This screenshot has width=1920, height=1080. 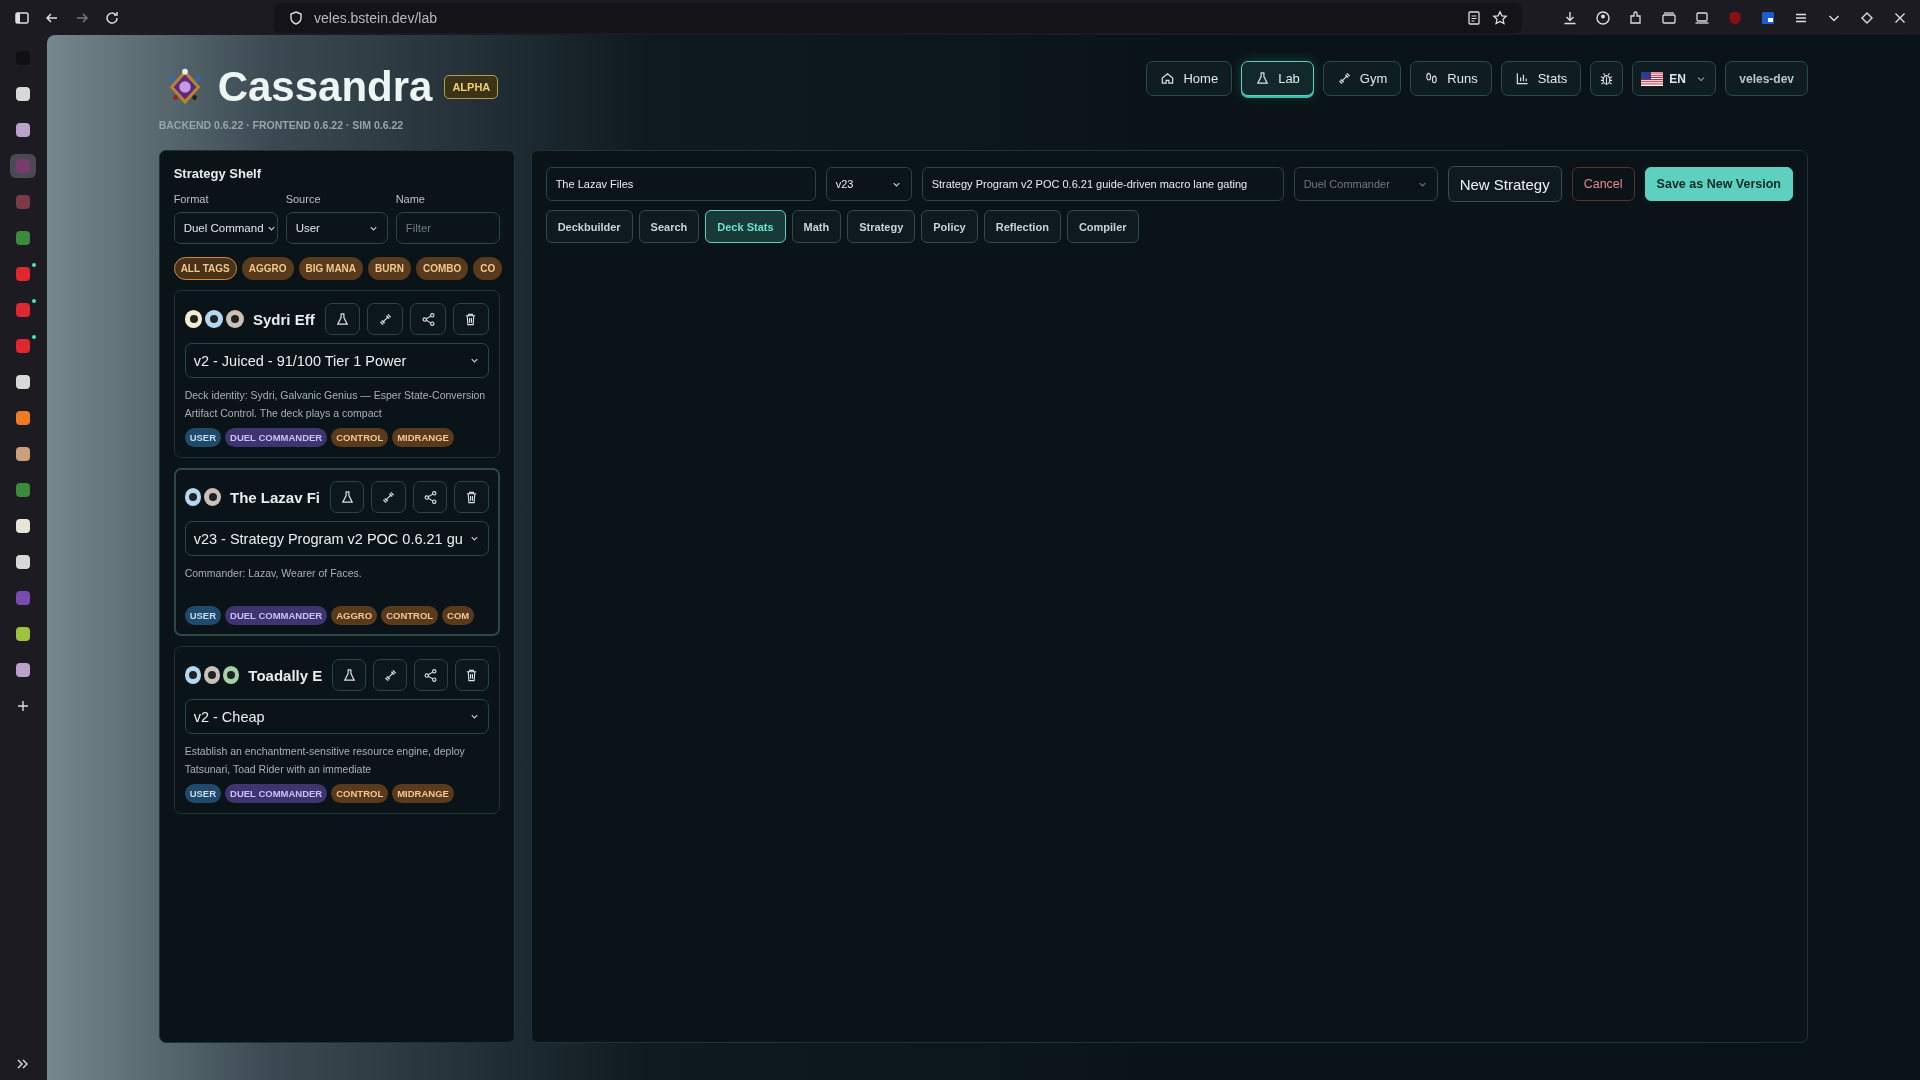 I want to click on version-select: v2 - Juiced - 91/100 Tier 1 Power, so click(x=336, y=360).